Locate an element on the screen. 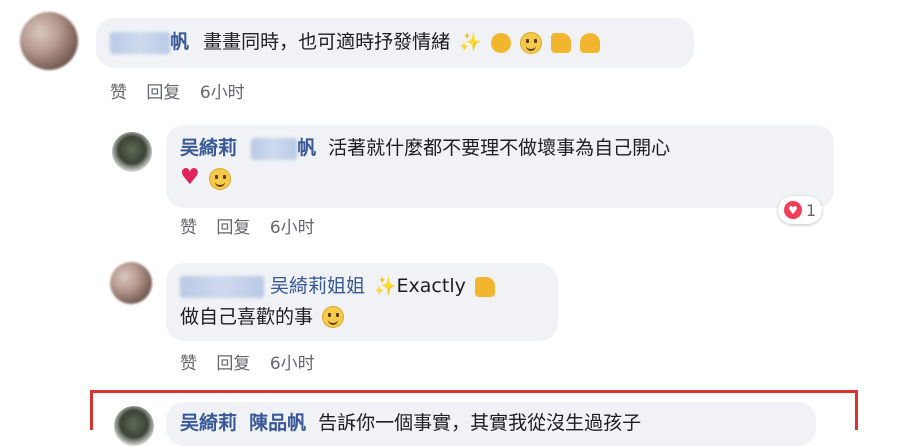  mention-name: 陳品帆 is located at coordinates (277, 423).